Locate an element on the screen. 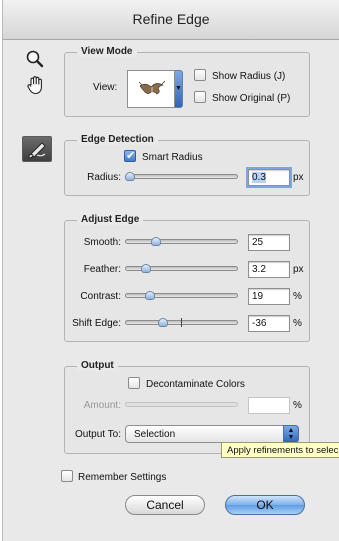 The image size is (339, 541). show-radius-label: Show Radius (J) is located at coordinates (249, 76).